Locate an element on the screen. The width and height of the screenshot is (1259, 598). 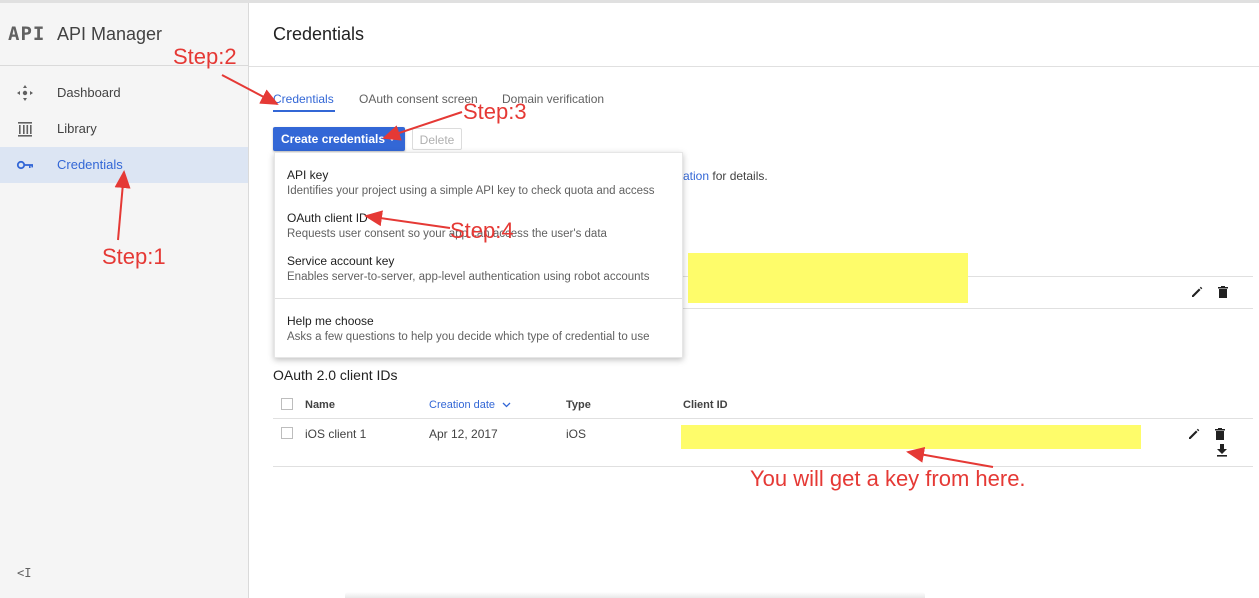
sidebar-item-label: Credentials is located at coordinates (90, 164).